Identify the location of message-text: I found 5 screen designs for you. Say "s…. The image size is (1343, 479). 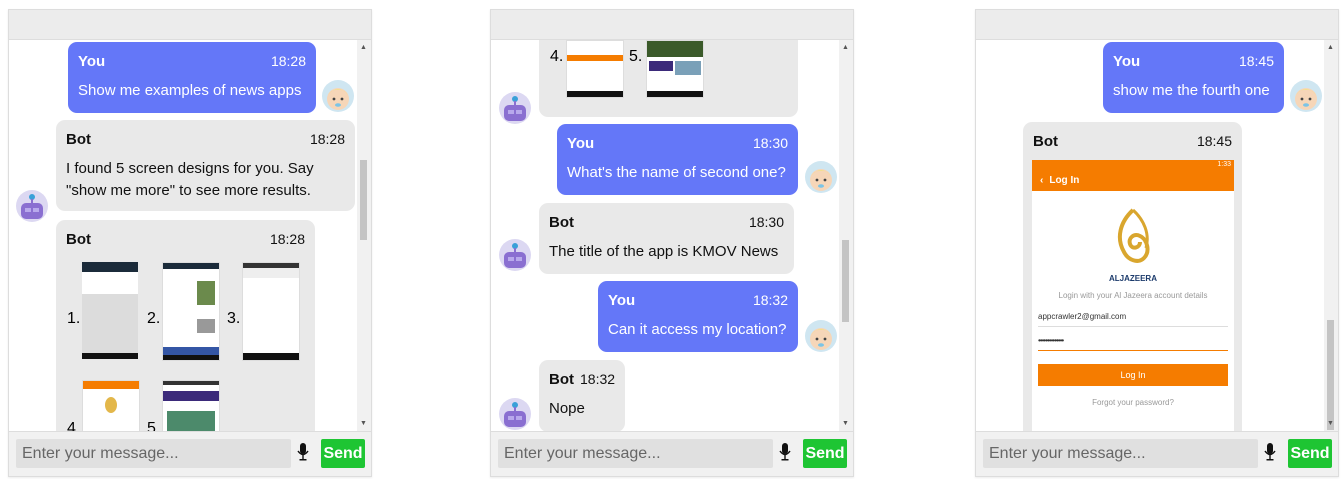
(190, 179).